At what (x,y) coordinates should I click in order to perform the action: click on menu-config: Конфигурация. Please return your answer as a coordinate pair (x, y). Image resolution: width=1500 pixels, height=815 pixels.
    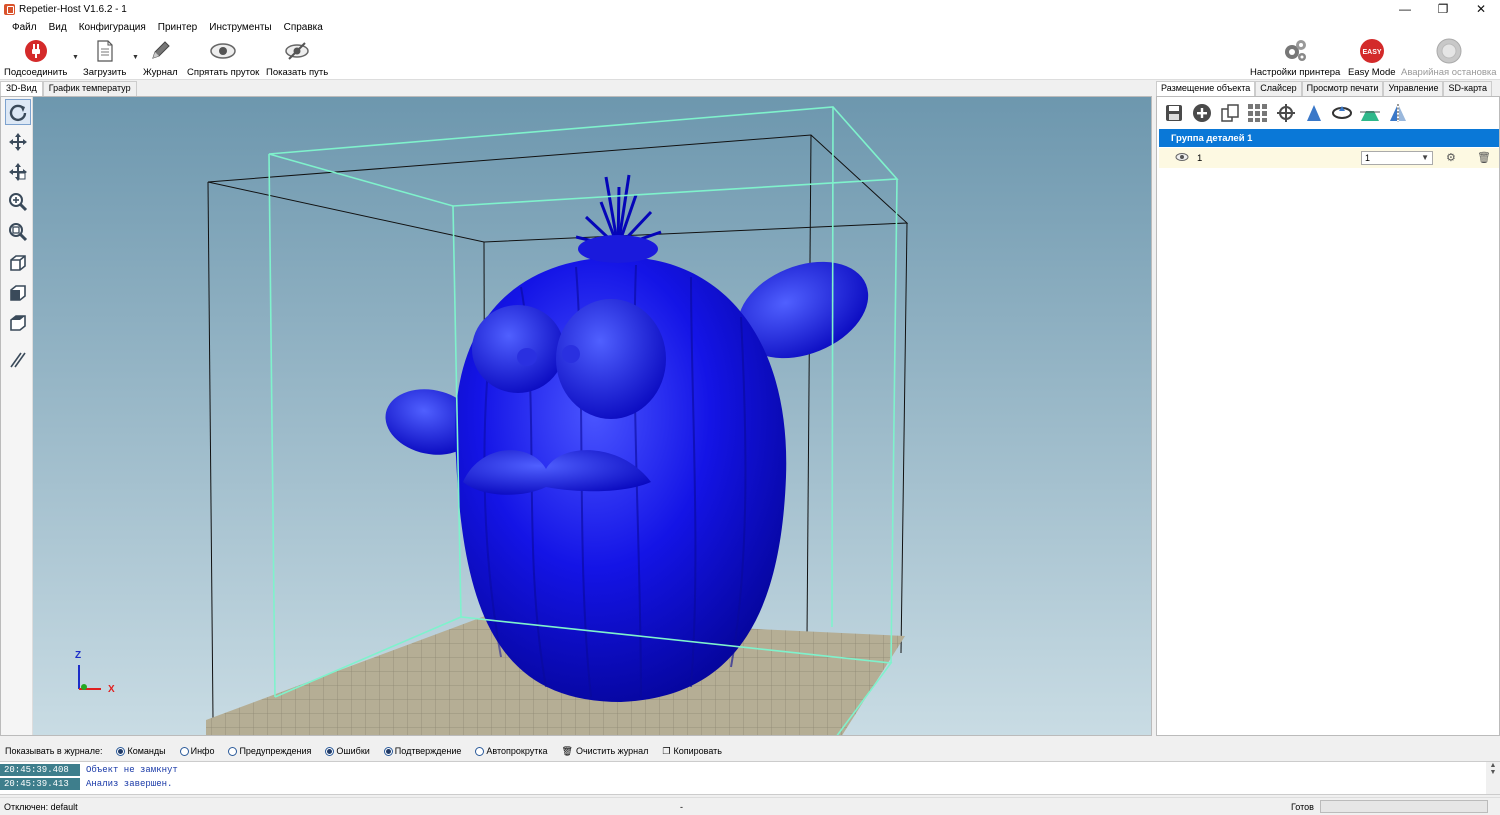
    Looking at the image, I should click on (112, 27).